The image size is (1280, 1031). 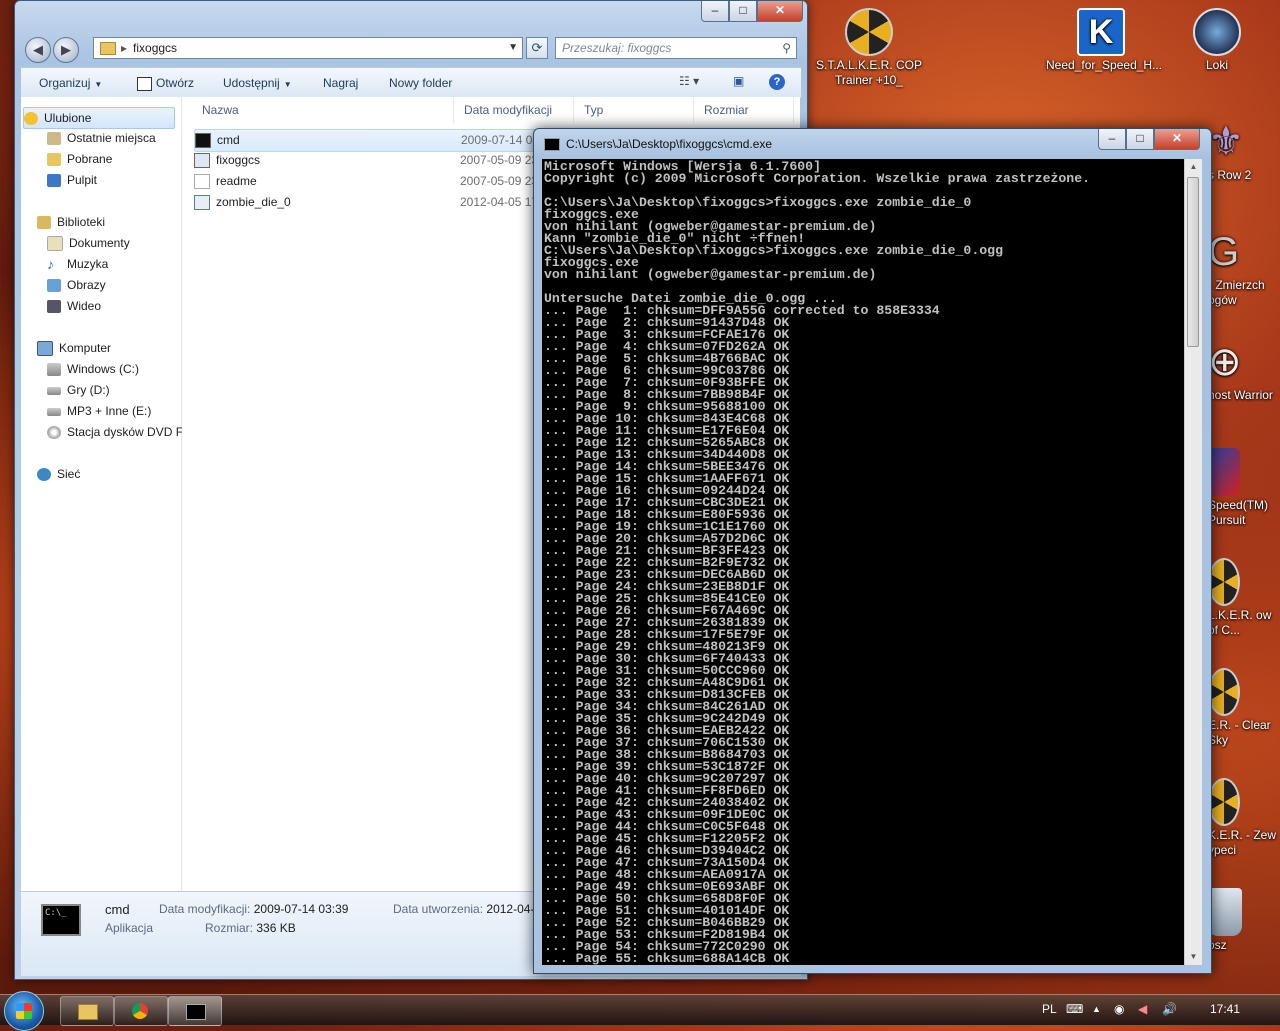 I want to click on documents-icon, so click(x=55, y=244).